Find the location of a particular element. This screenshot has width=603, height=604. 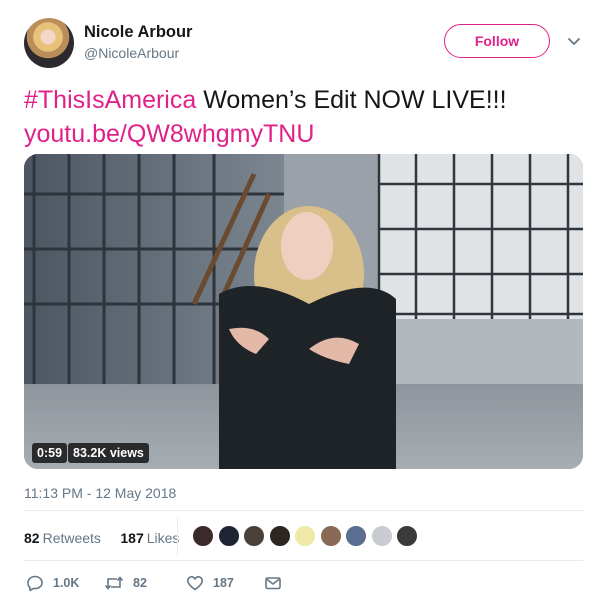

chevron-down-icon is located at coordinates (574, 42).